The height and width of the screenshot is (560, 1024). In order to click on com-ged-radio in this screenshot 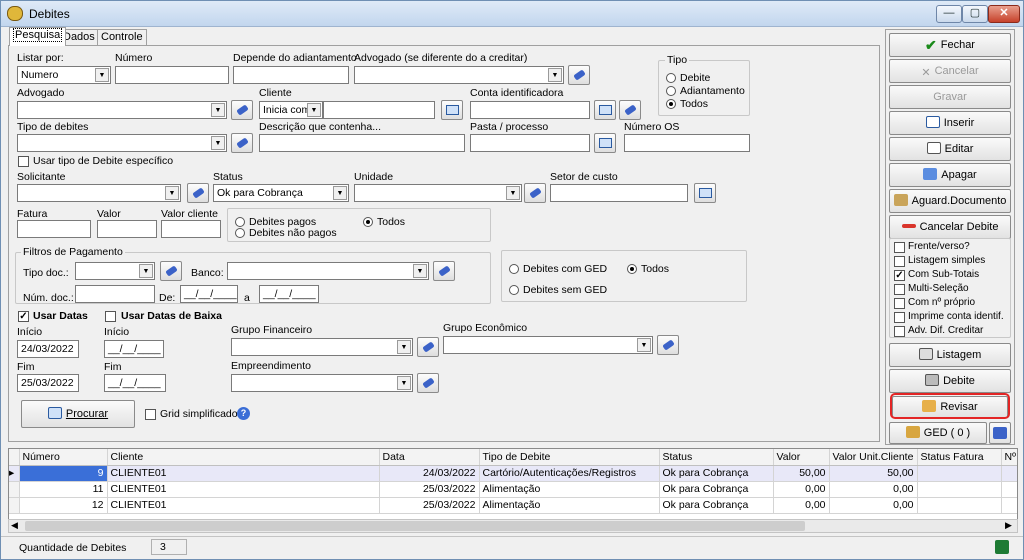, I will do `click(514, 269)`.